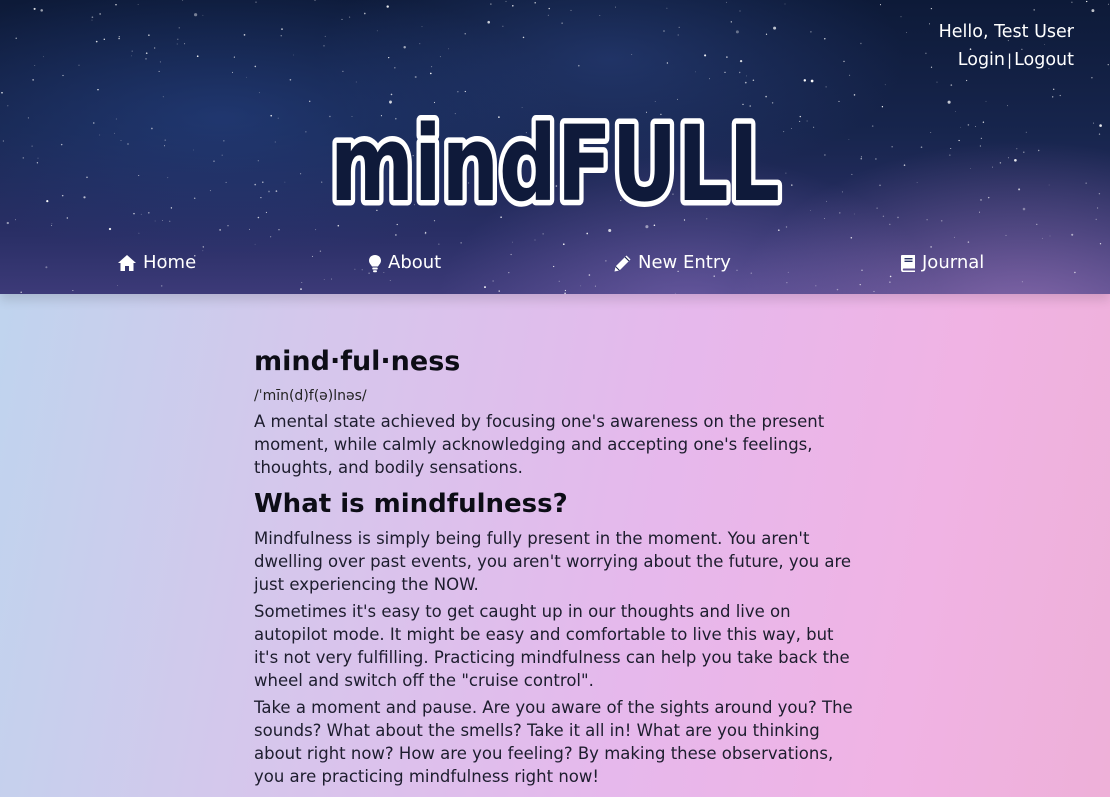 The image size is (1110, 797). What do you see at coordinates (375, 263) in the screenshot?
I see `lightbulb-icon` at bounding box center [375, 263].